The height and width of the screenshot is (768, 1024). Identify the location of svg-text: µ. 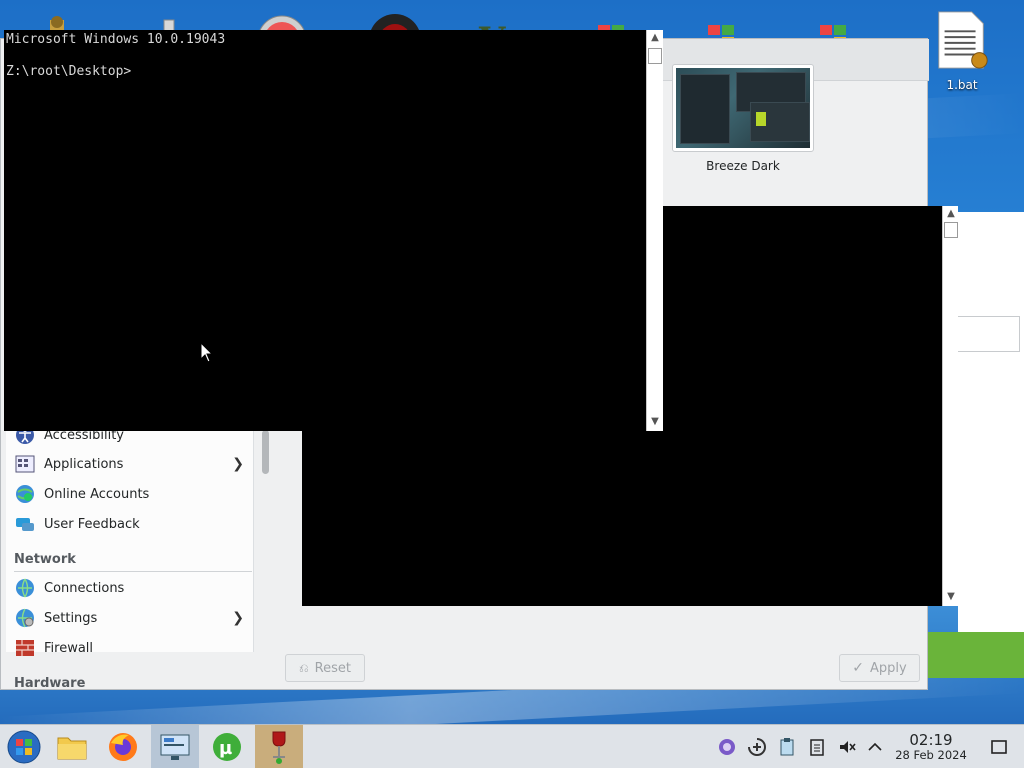
(225, 748).